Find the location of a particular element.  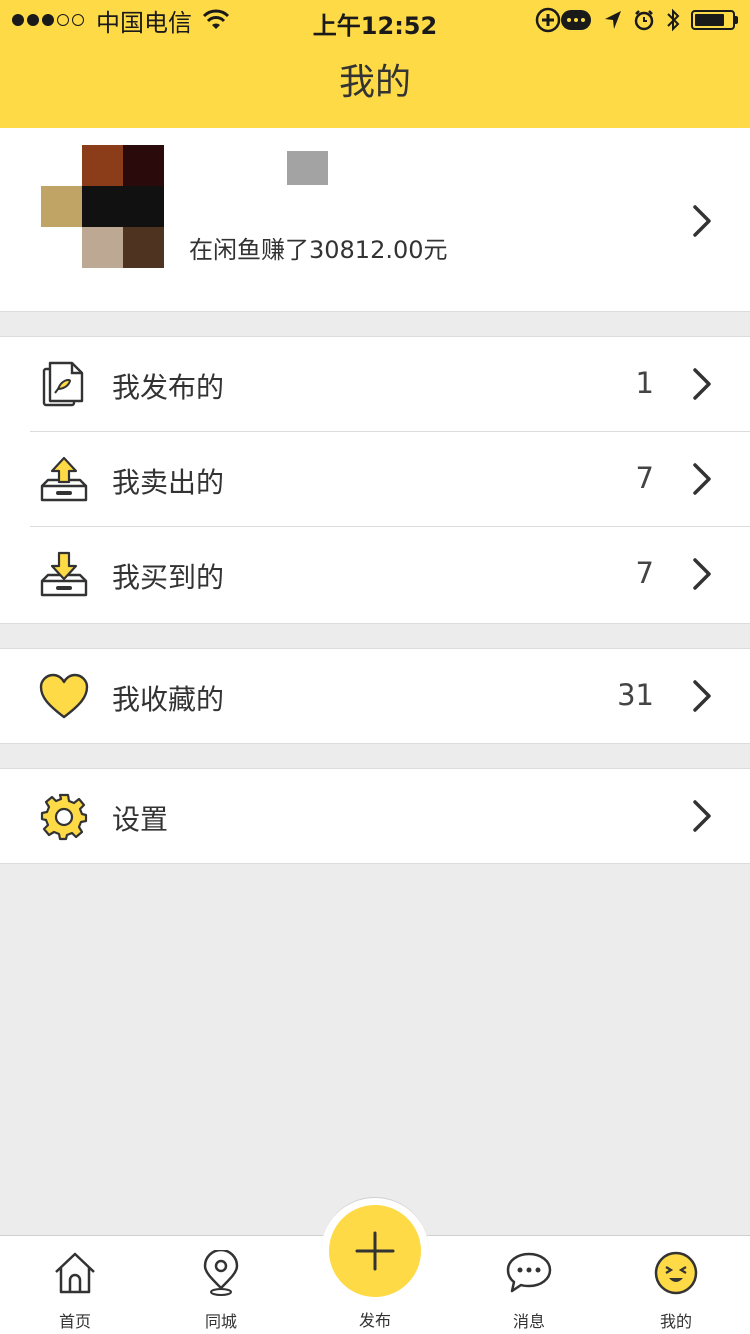

battery-fill is located at coordinates (709, 20).